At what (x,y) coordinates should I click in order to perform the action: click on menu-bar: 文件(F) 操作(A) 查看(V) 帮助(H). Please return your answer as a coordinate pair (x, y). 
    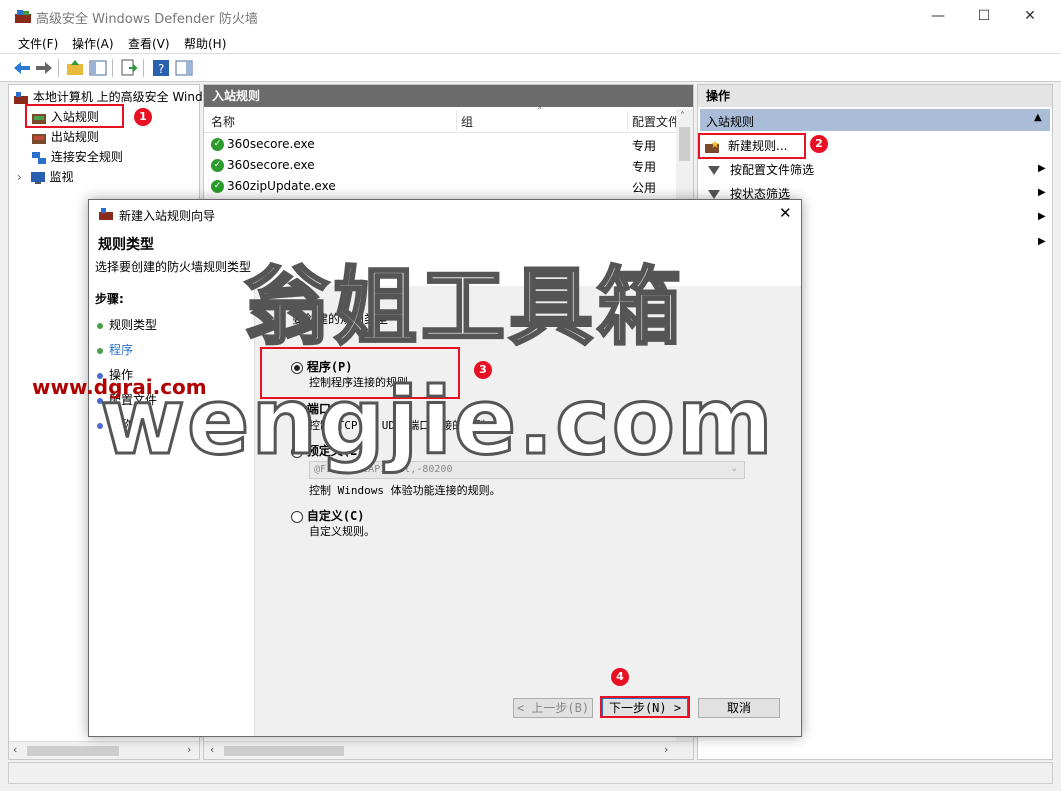
    Looking at the image, I should click on (530, 43).